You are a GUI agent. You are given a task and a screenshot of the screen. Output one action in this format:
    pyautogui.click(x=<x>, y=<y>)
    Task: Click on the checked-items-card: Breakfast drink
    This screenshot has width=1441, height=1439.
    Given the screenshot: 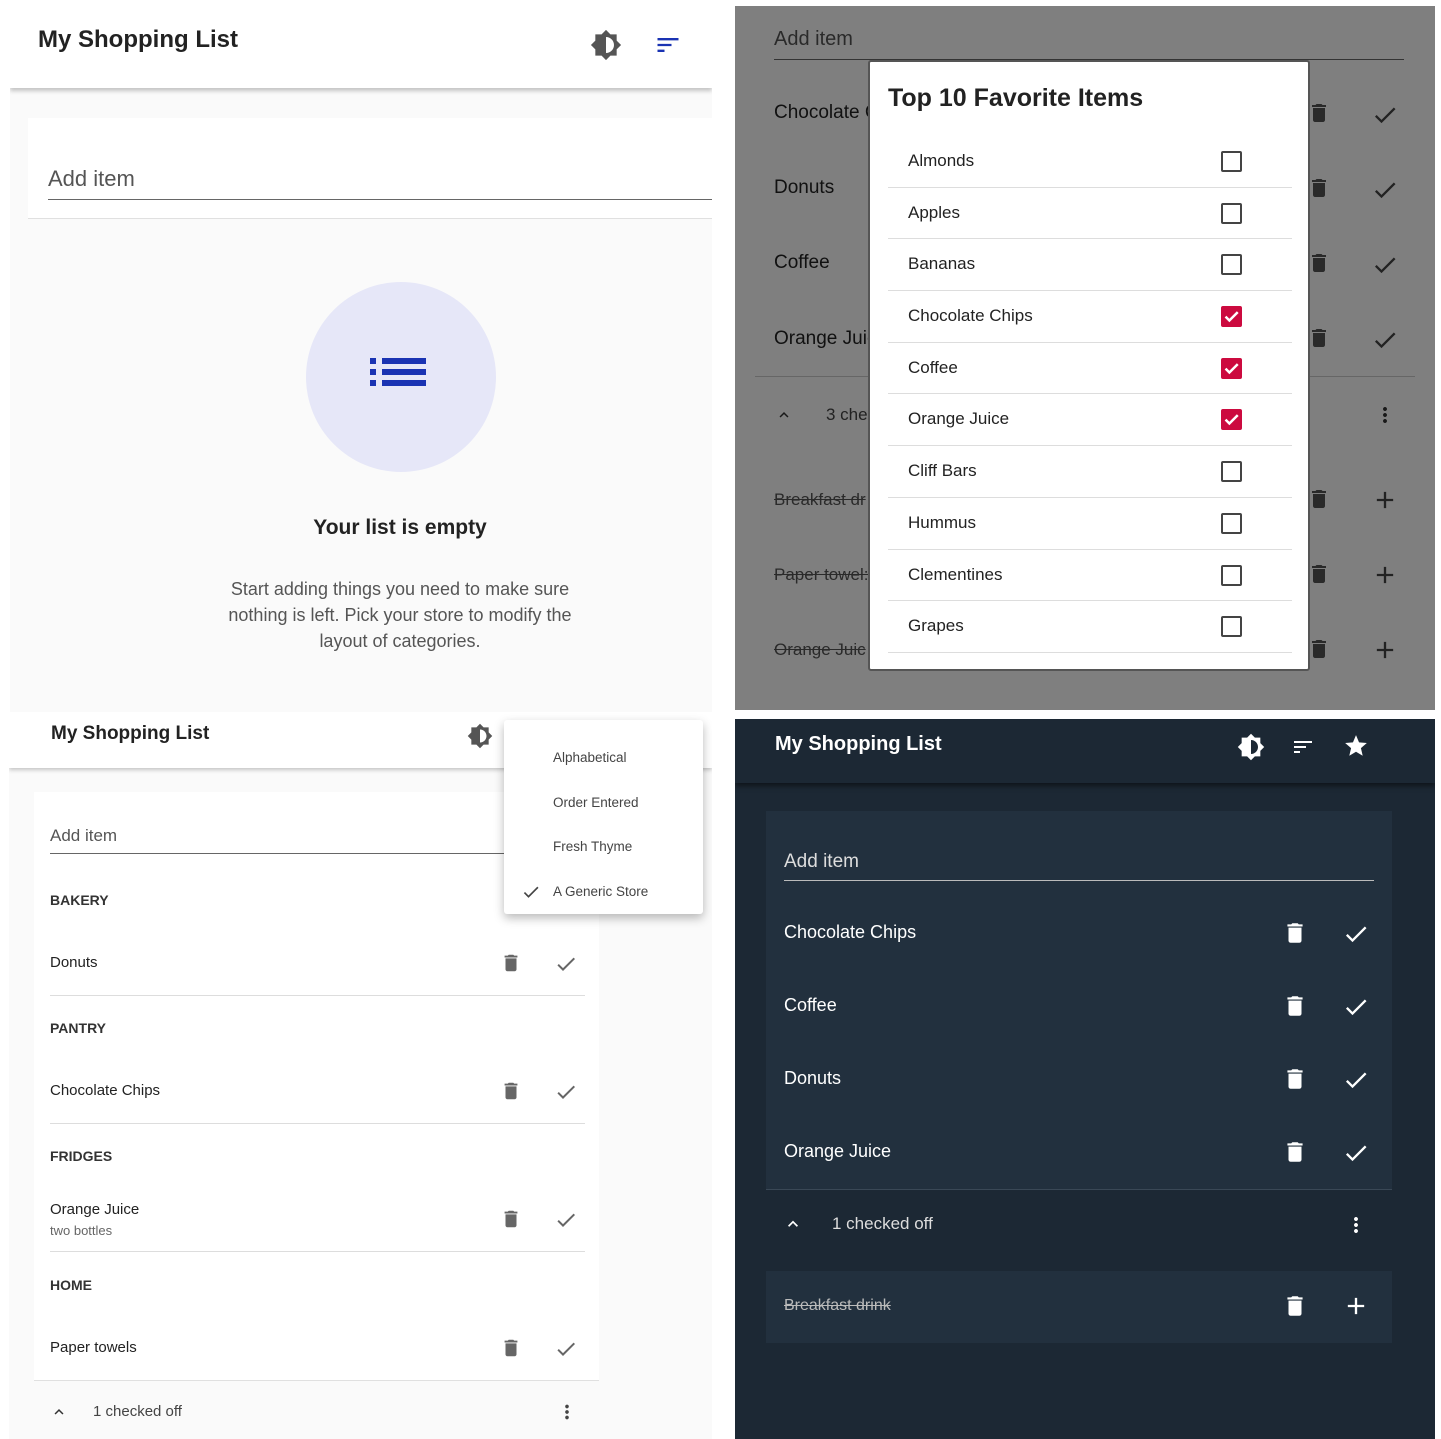 What is the action you would take?
    pyautogui.click(x=1079, y=1307)
    